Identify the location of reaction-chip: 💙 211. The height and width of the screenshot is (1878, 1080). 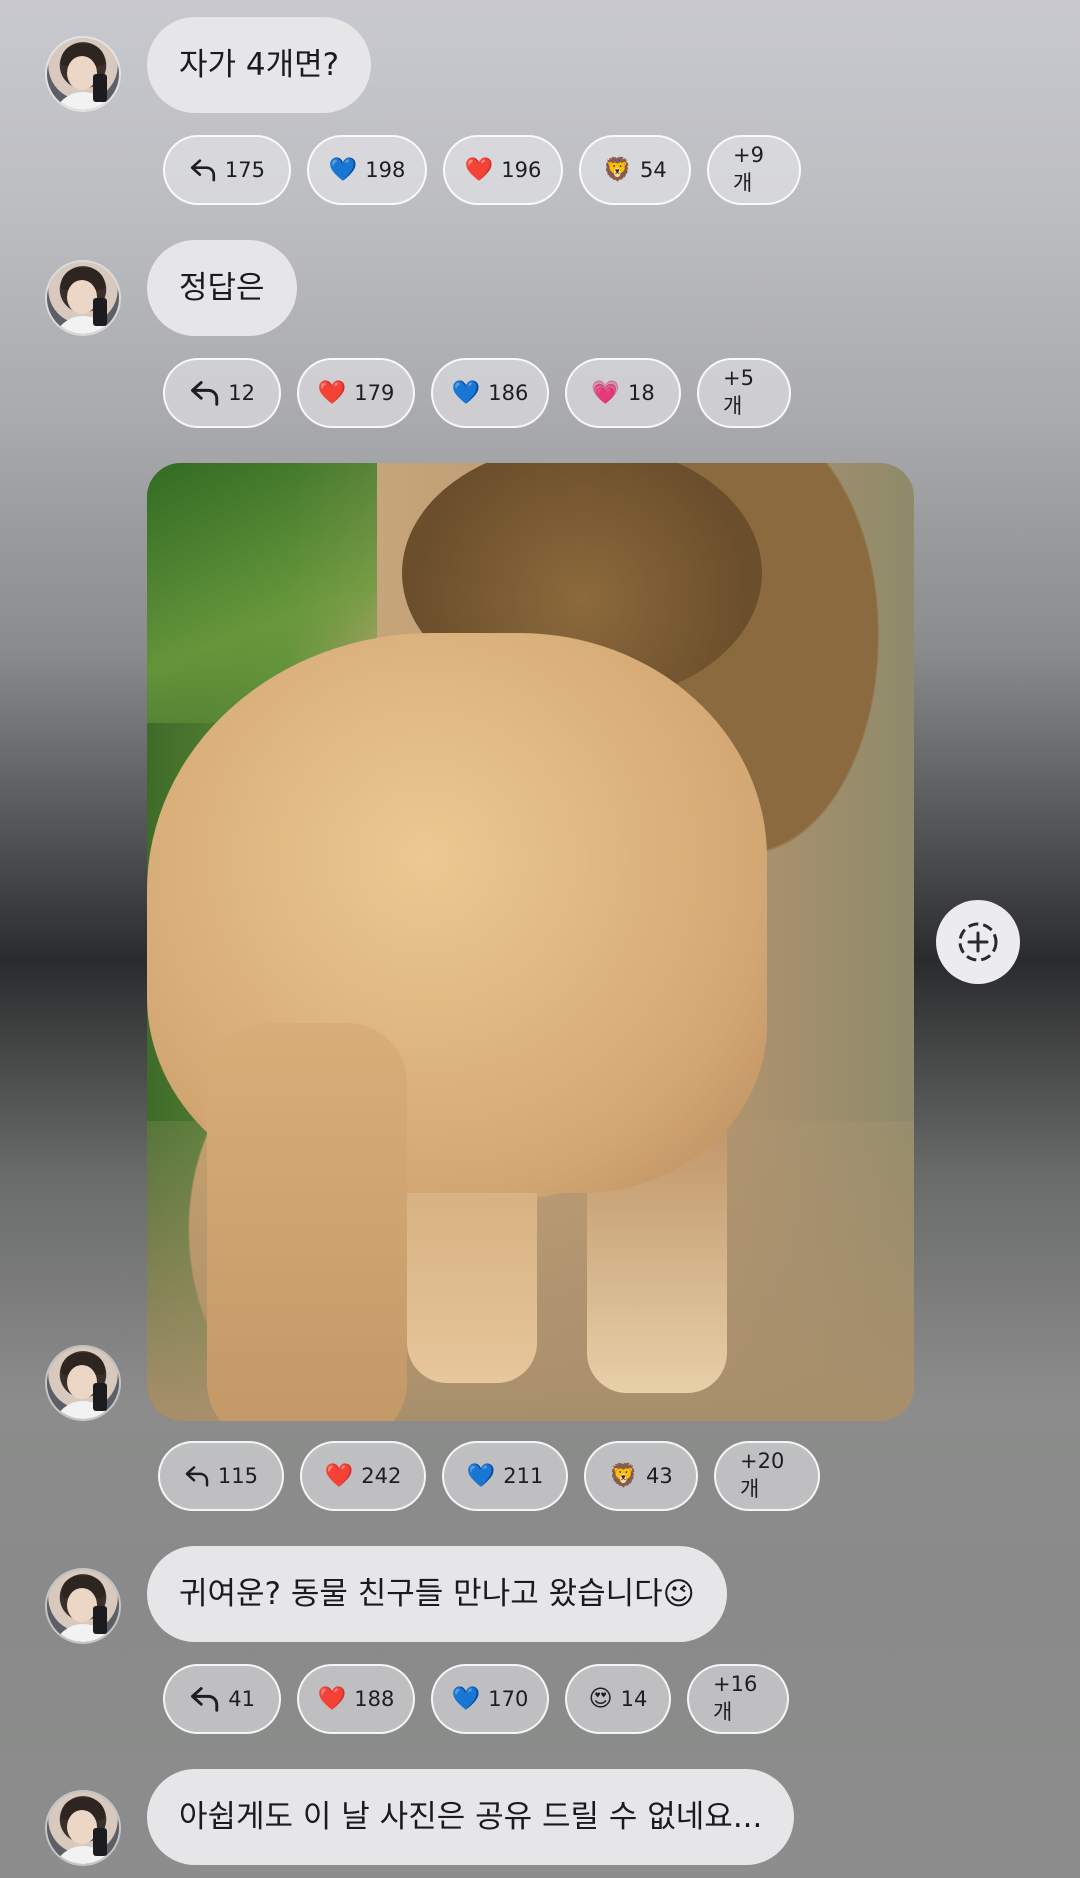
(505, 1476).